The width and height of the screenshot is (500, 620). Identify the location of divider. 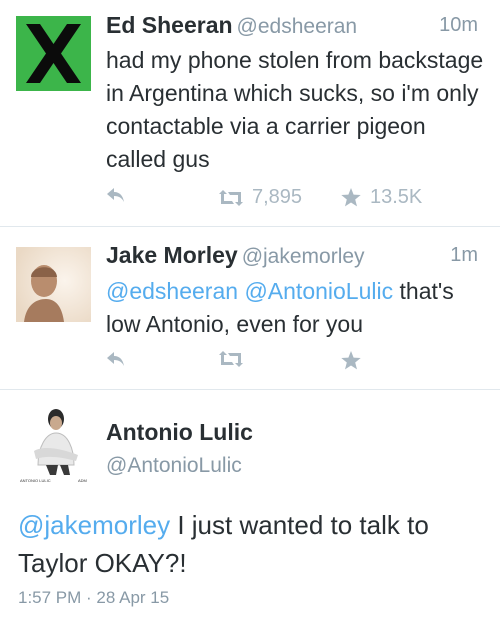
(250, 389).